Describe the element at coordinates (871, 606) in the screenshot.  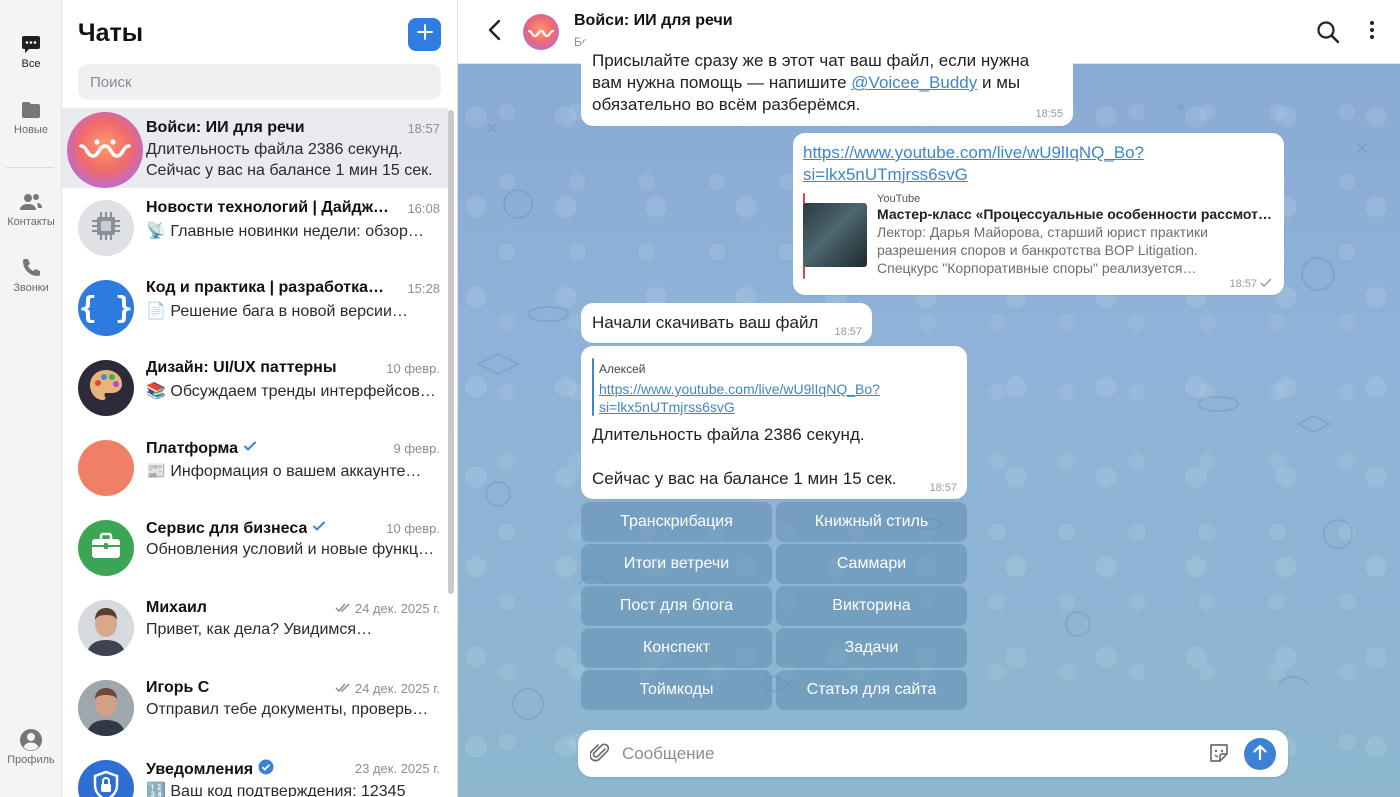
I see `keyboard-button-quiz: Викторина` at that location.